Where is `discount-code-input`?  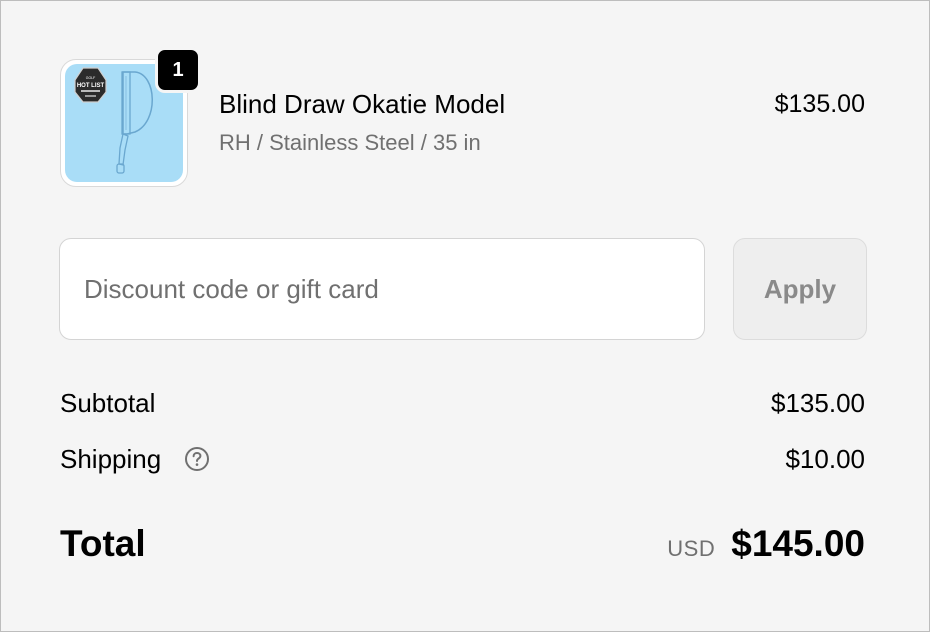
discount-code-input is located at coordinates (382, 289).